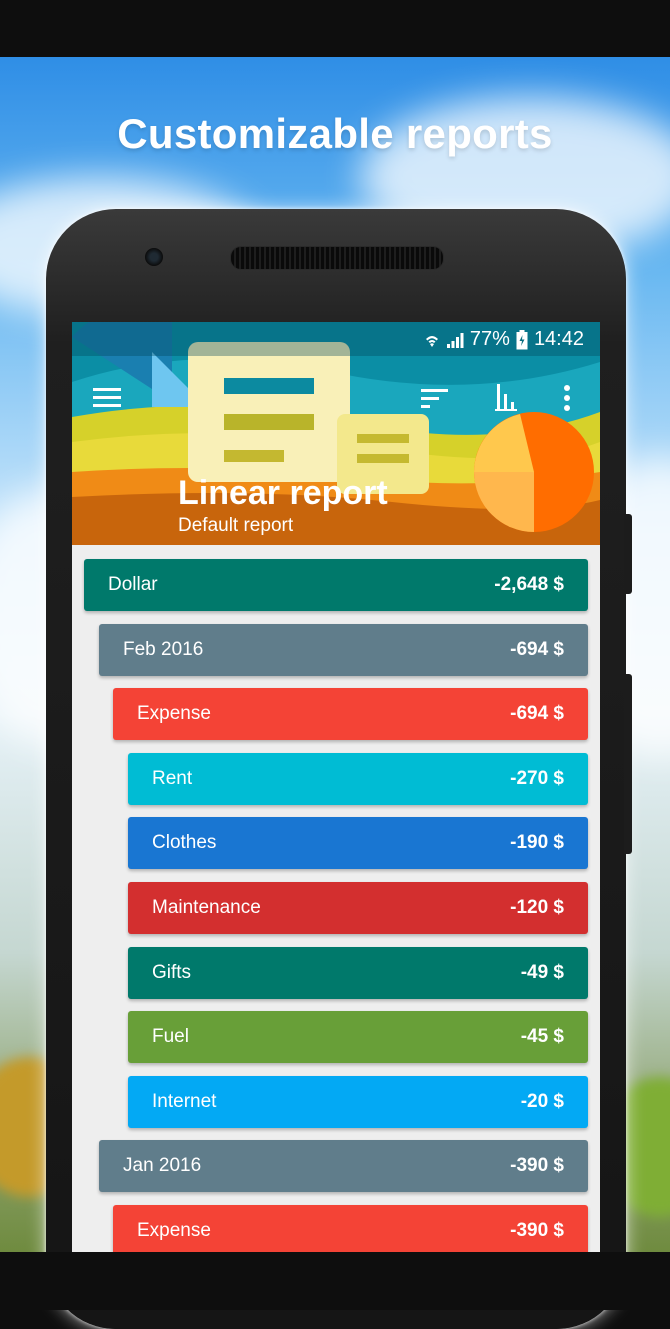 Image resolution: width=670 pixels, height=1329 pixels. Describe the element at coordinates (236, 525) in the screenshot. I see `report-subtitle: Default report` at that location.